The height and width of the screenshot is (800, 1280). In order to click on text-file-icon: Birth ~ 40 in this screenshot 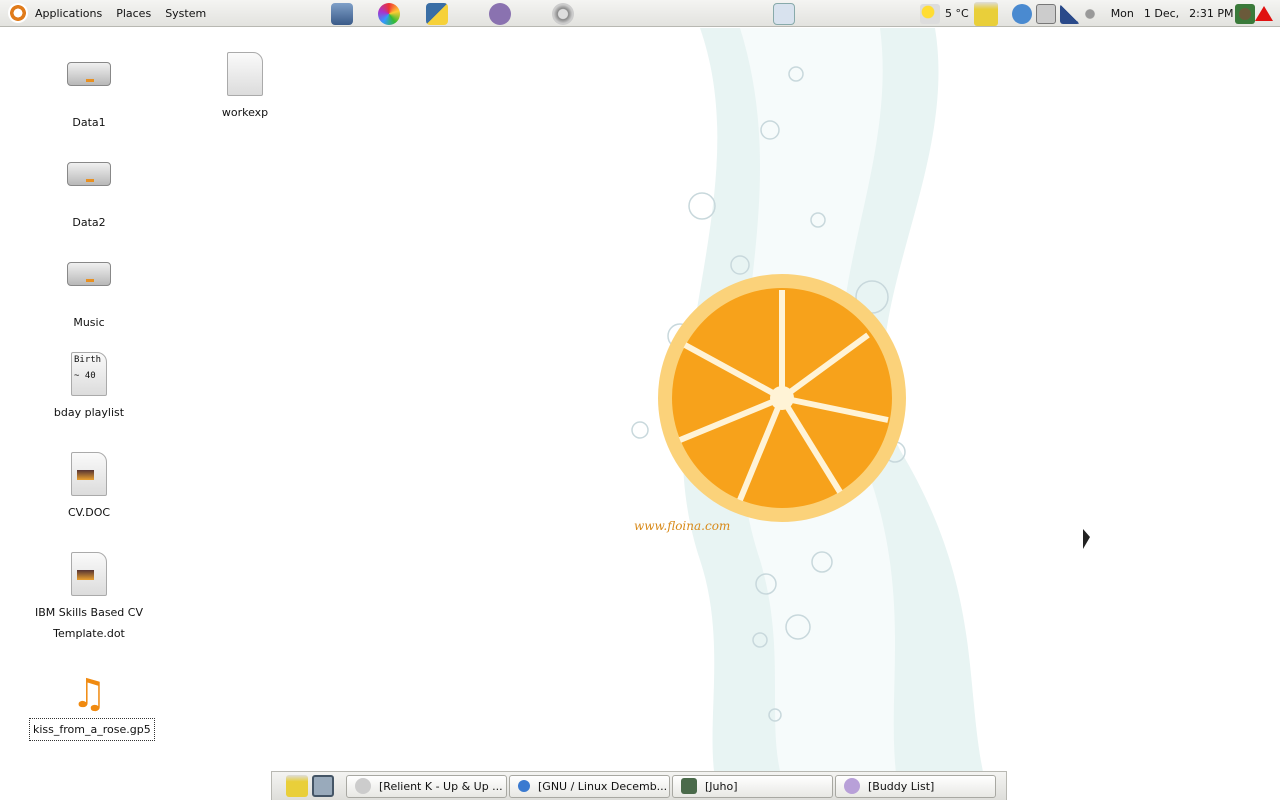, I will do `click(89, 374)`.